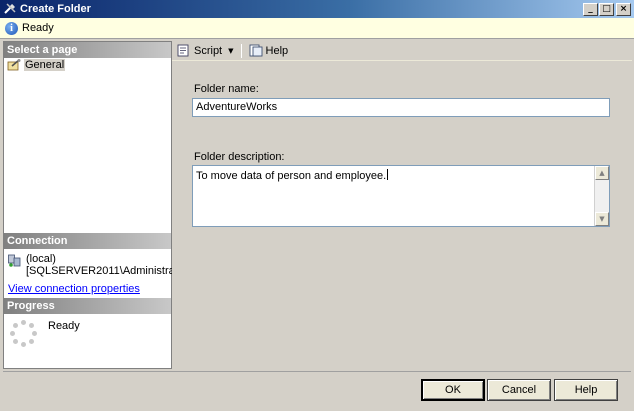  I want to click on scroll-down-icon: ▼, so click(602, 219).